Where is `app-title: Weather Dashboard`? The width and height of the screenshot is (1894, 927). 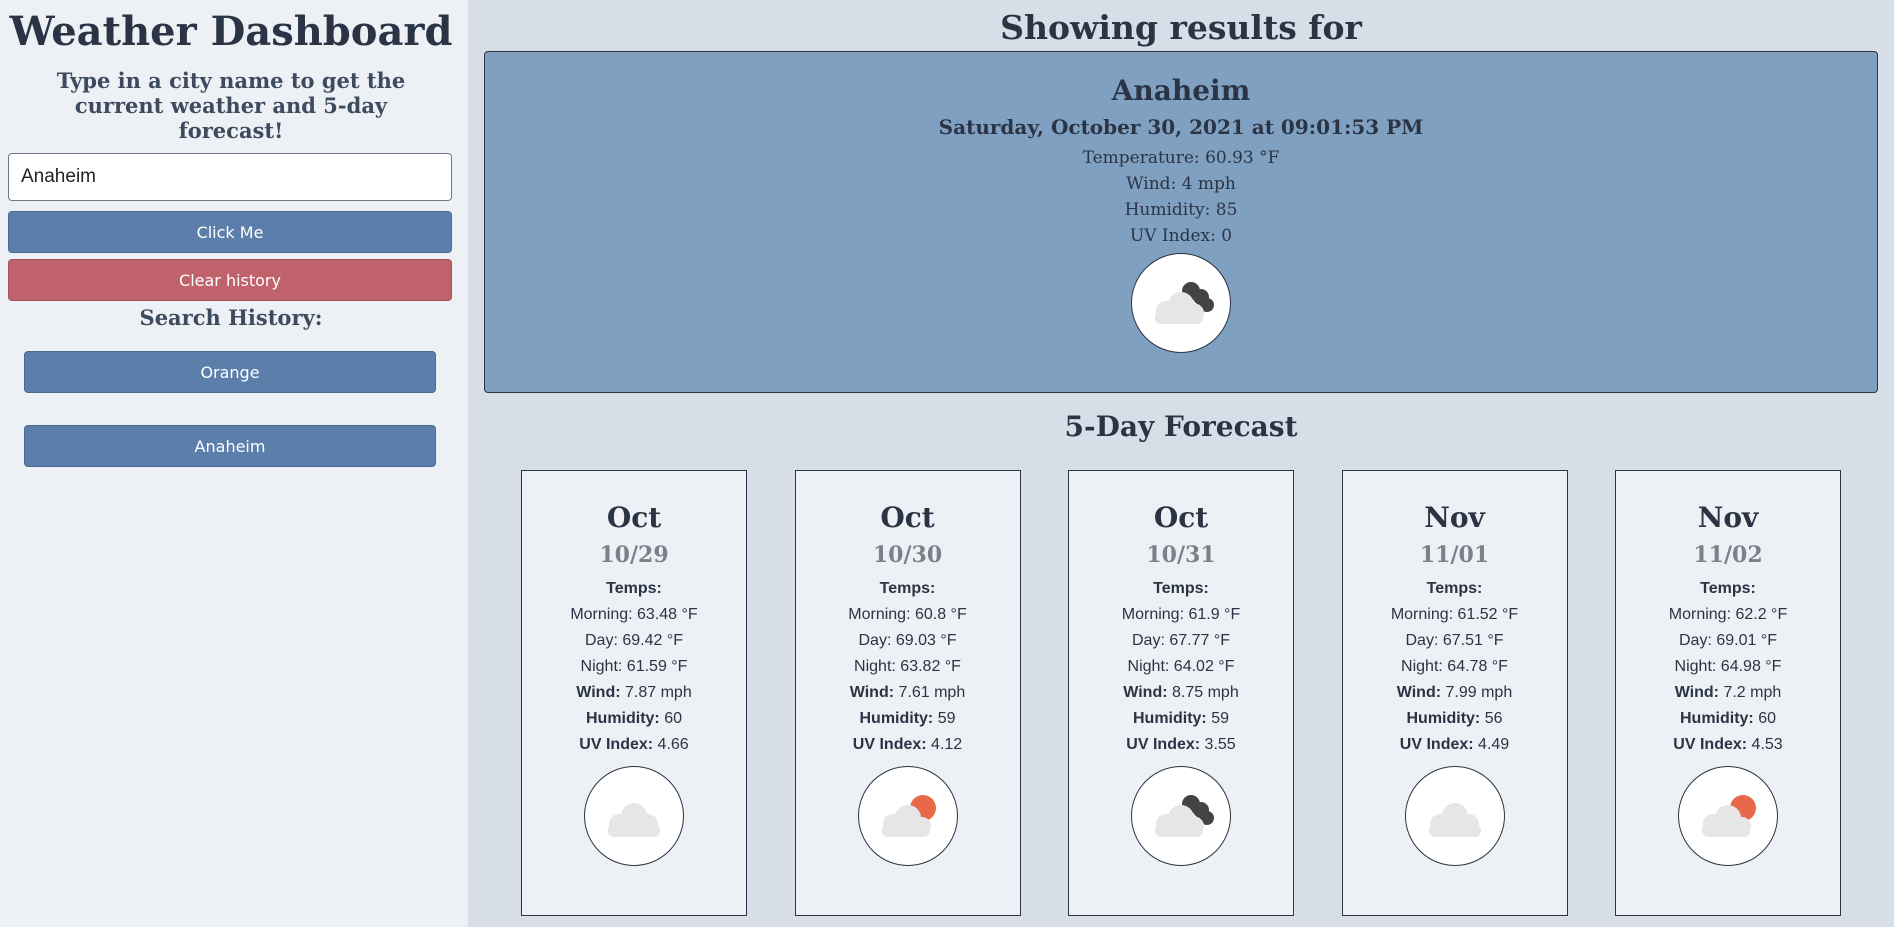
app-title: Weather Dashboard is located at coordinates (231, 31).